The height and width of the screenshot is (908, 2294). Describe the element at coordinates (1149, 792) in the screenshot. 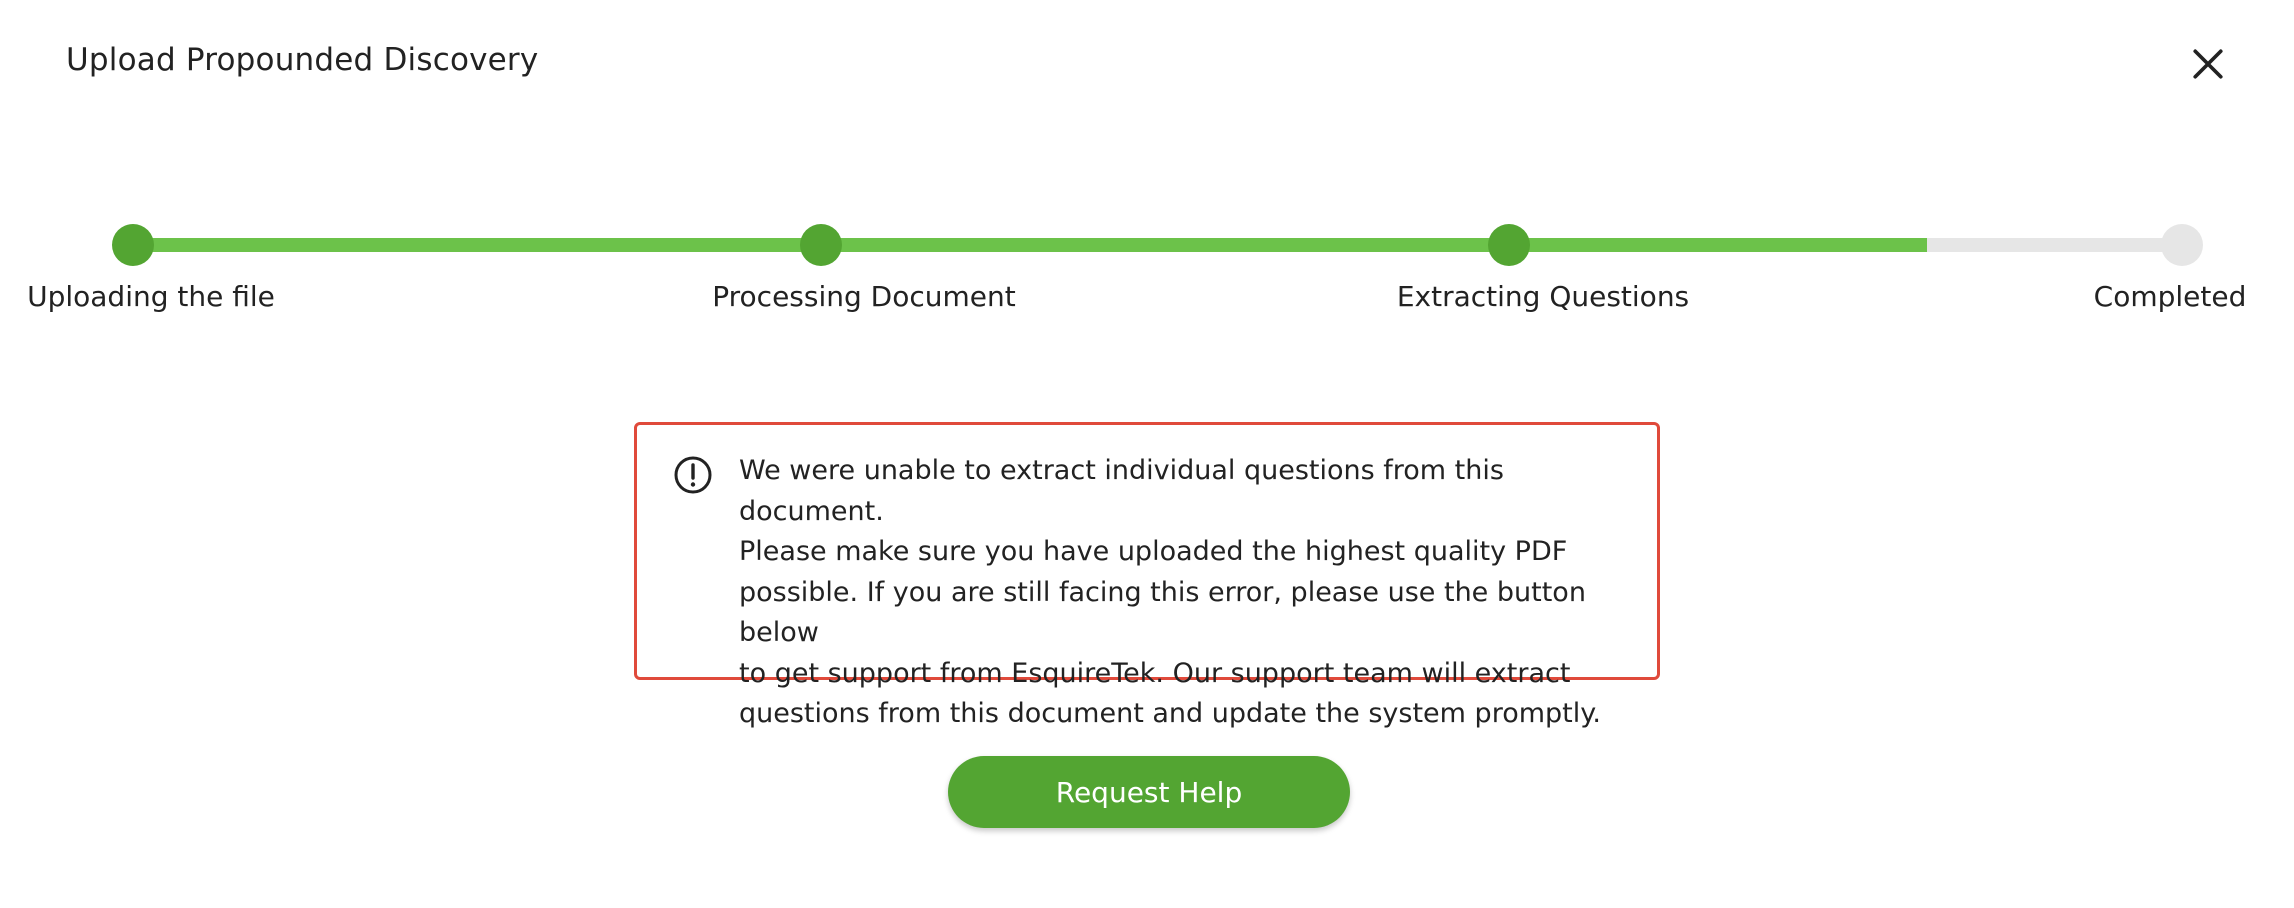

I see `request-help-button: Request Help` at that location.